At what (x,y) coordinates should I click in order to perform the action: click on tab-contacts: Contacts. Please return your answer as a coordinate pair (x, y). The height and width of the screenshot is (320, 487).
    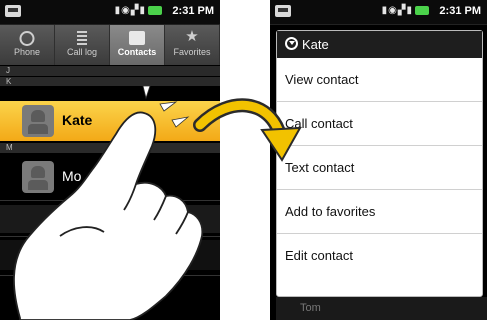
    Looking at the image, I should click on (137, 45).